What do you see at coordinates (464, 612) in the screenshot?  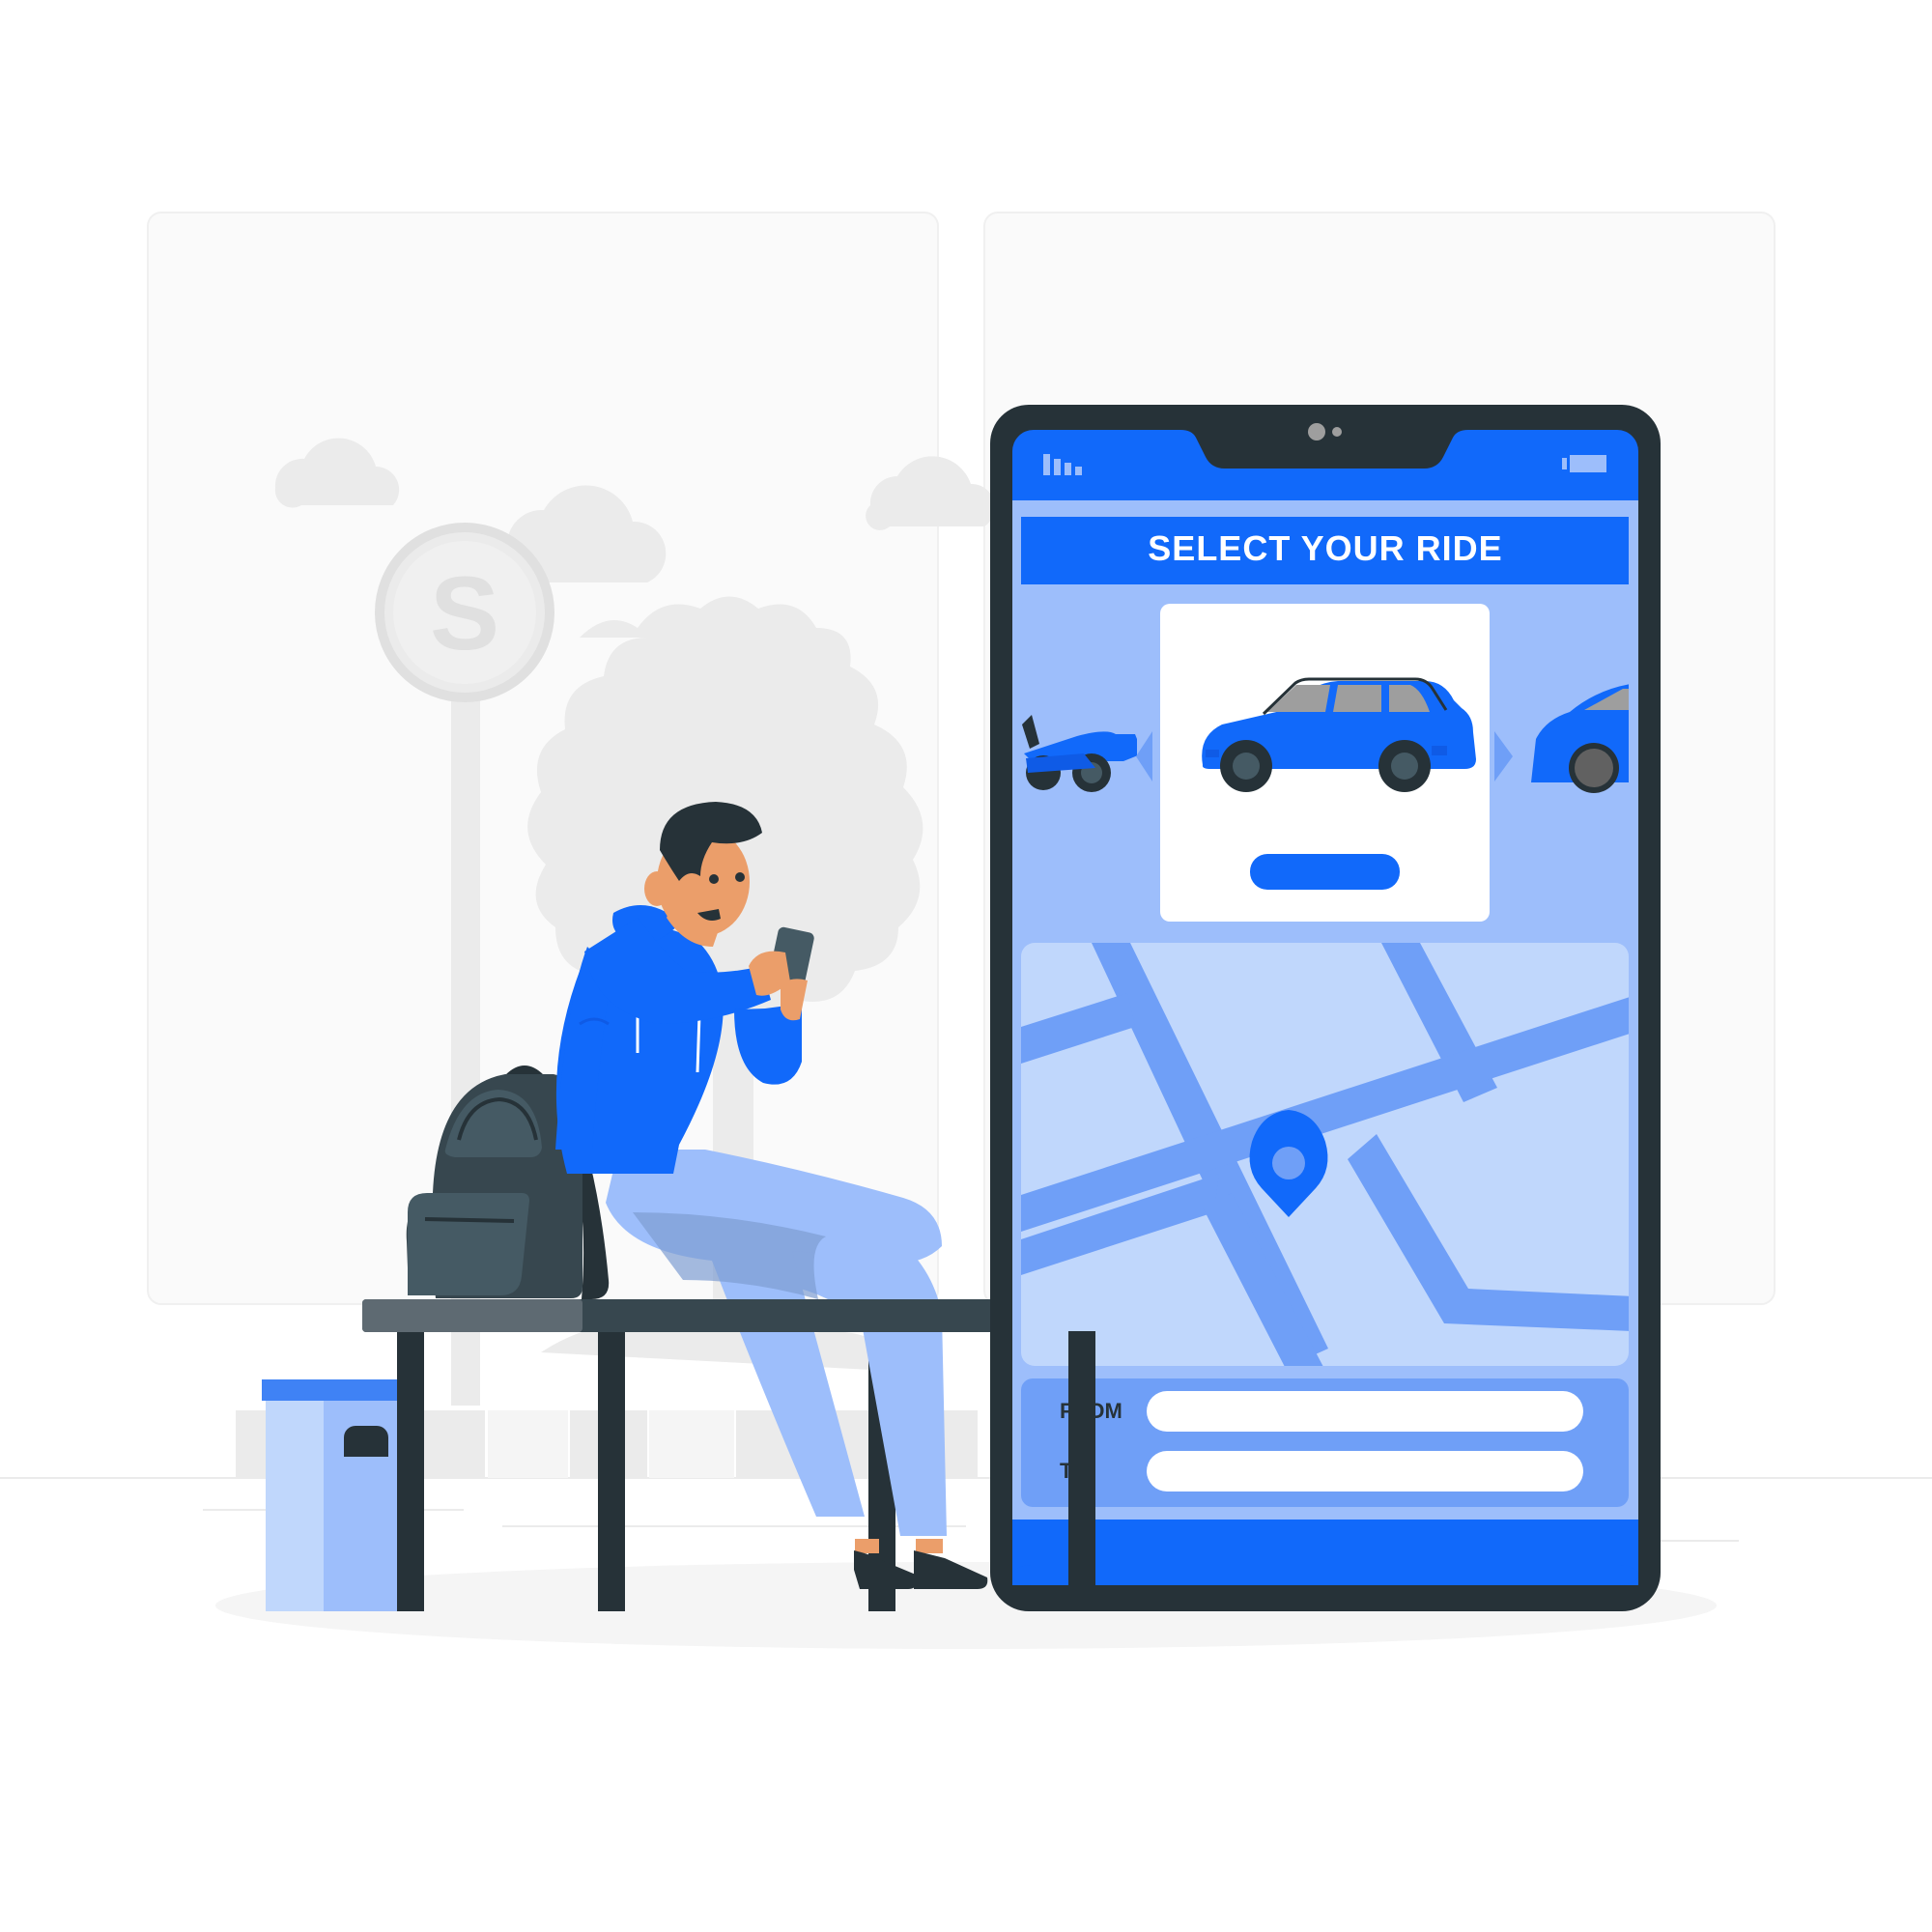 I see `bus-stop-letter: S` at bounding box center [464, 612].